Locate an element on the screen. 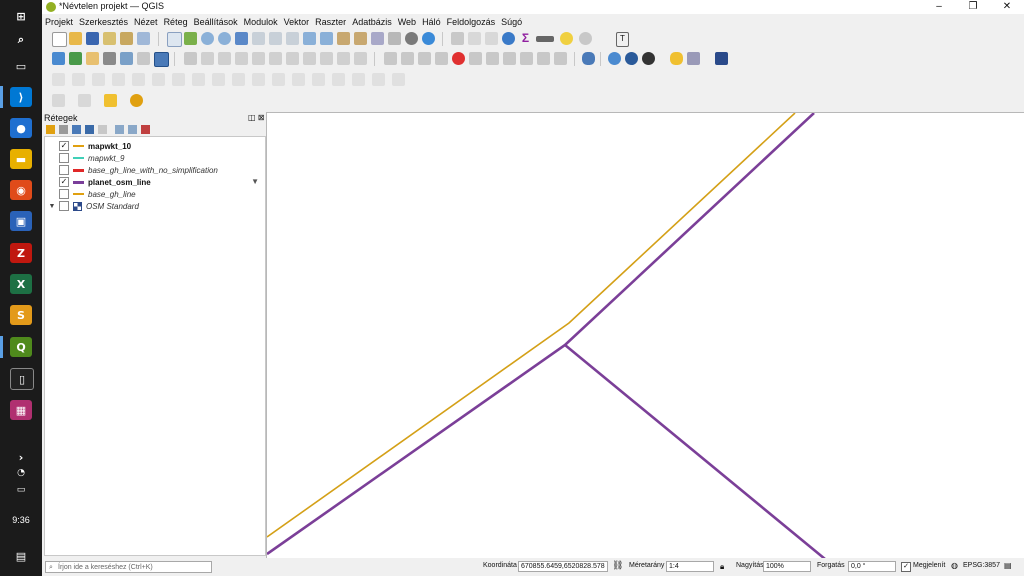  simplify-feature-icon is located at coordinates (138, 79).